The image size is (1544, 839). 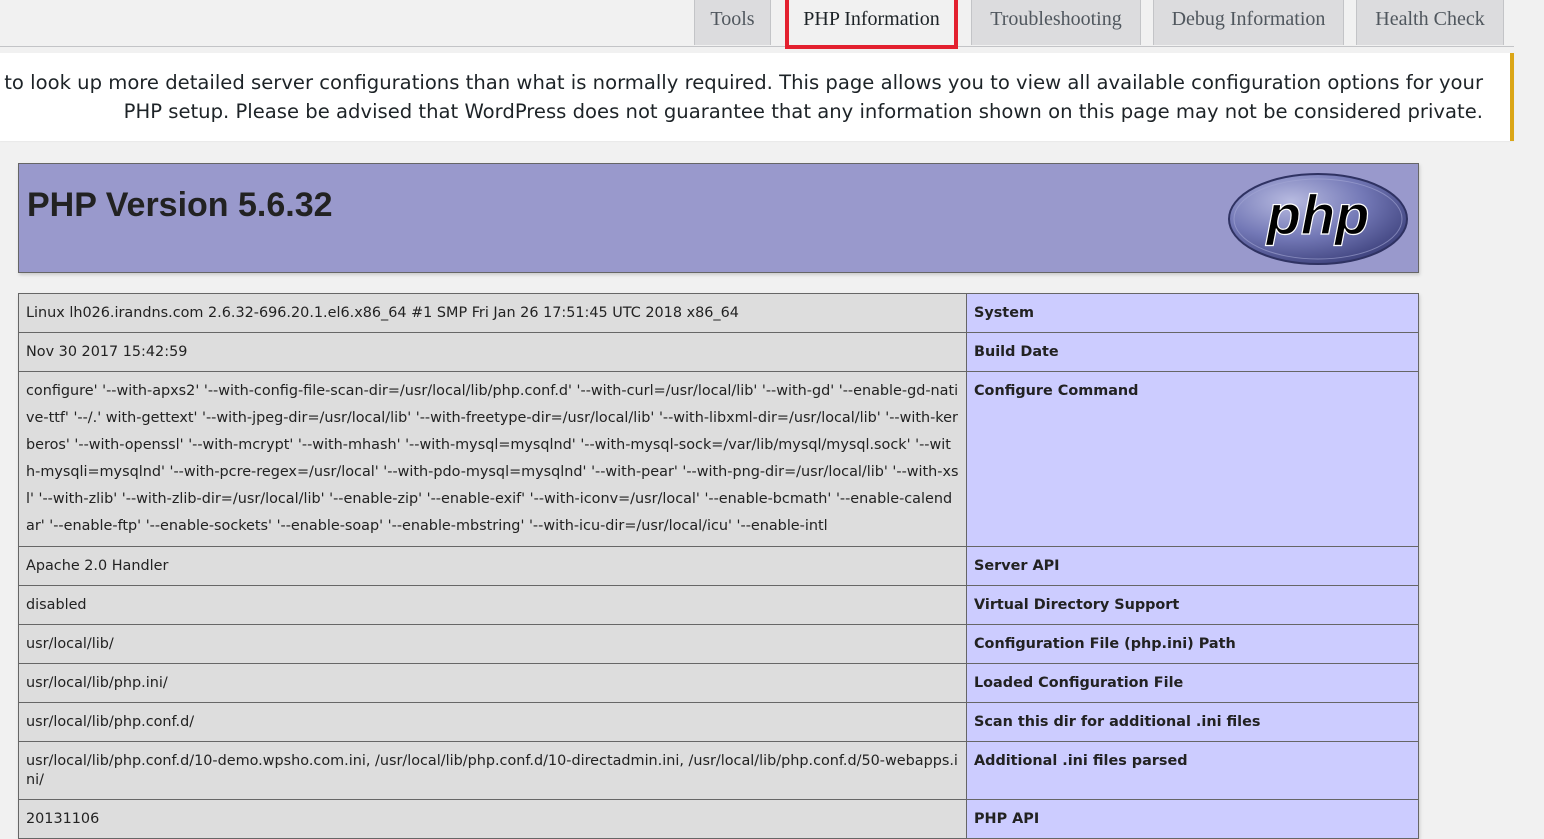 I want to click on row-key: Loaded Configuration File, so click(x=1192, y=683).